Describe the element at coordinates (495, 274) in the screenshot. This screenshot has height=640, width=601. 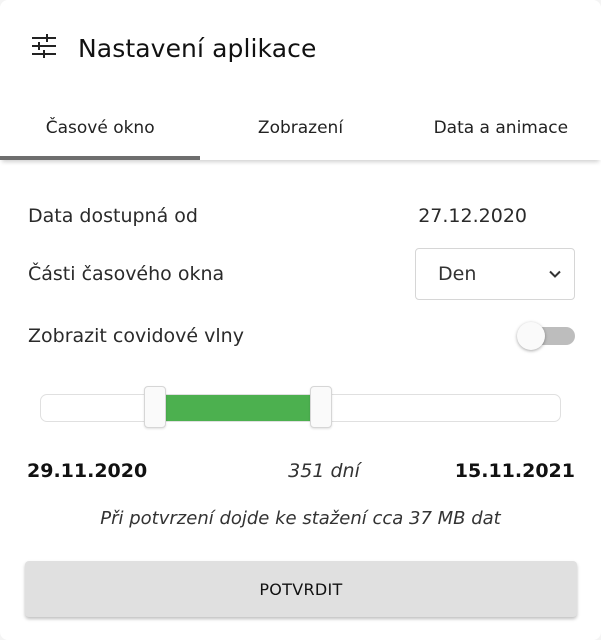
I see `window-parts-select: Den` at that location.